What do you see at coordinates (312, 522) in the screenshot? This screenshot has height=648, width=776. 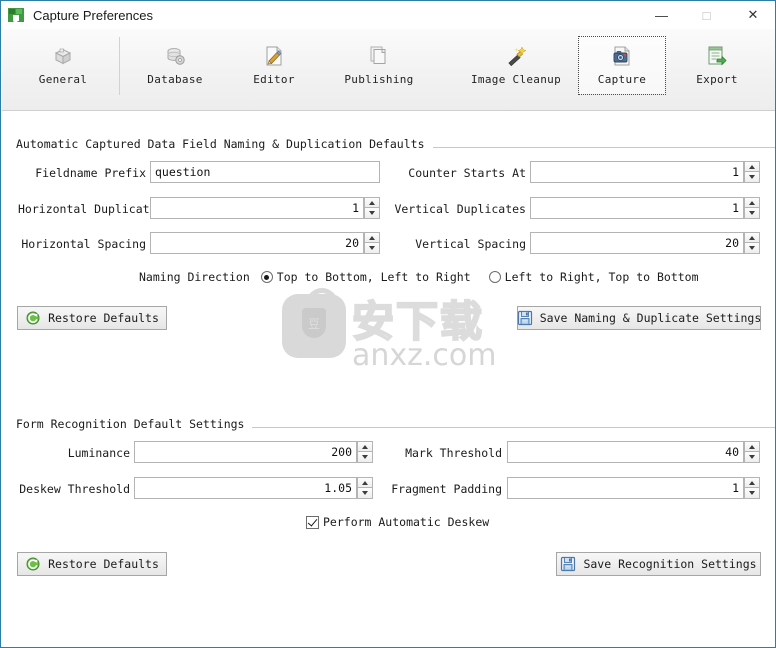 I see `checkbox-checked-icon` at bounding box center [312, 522].